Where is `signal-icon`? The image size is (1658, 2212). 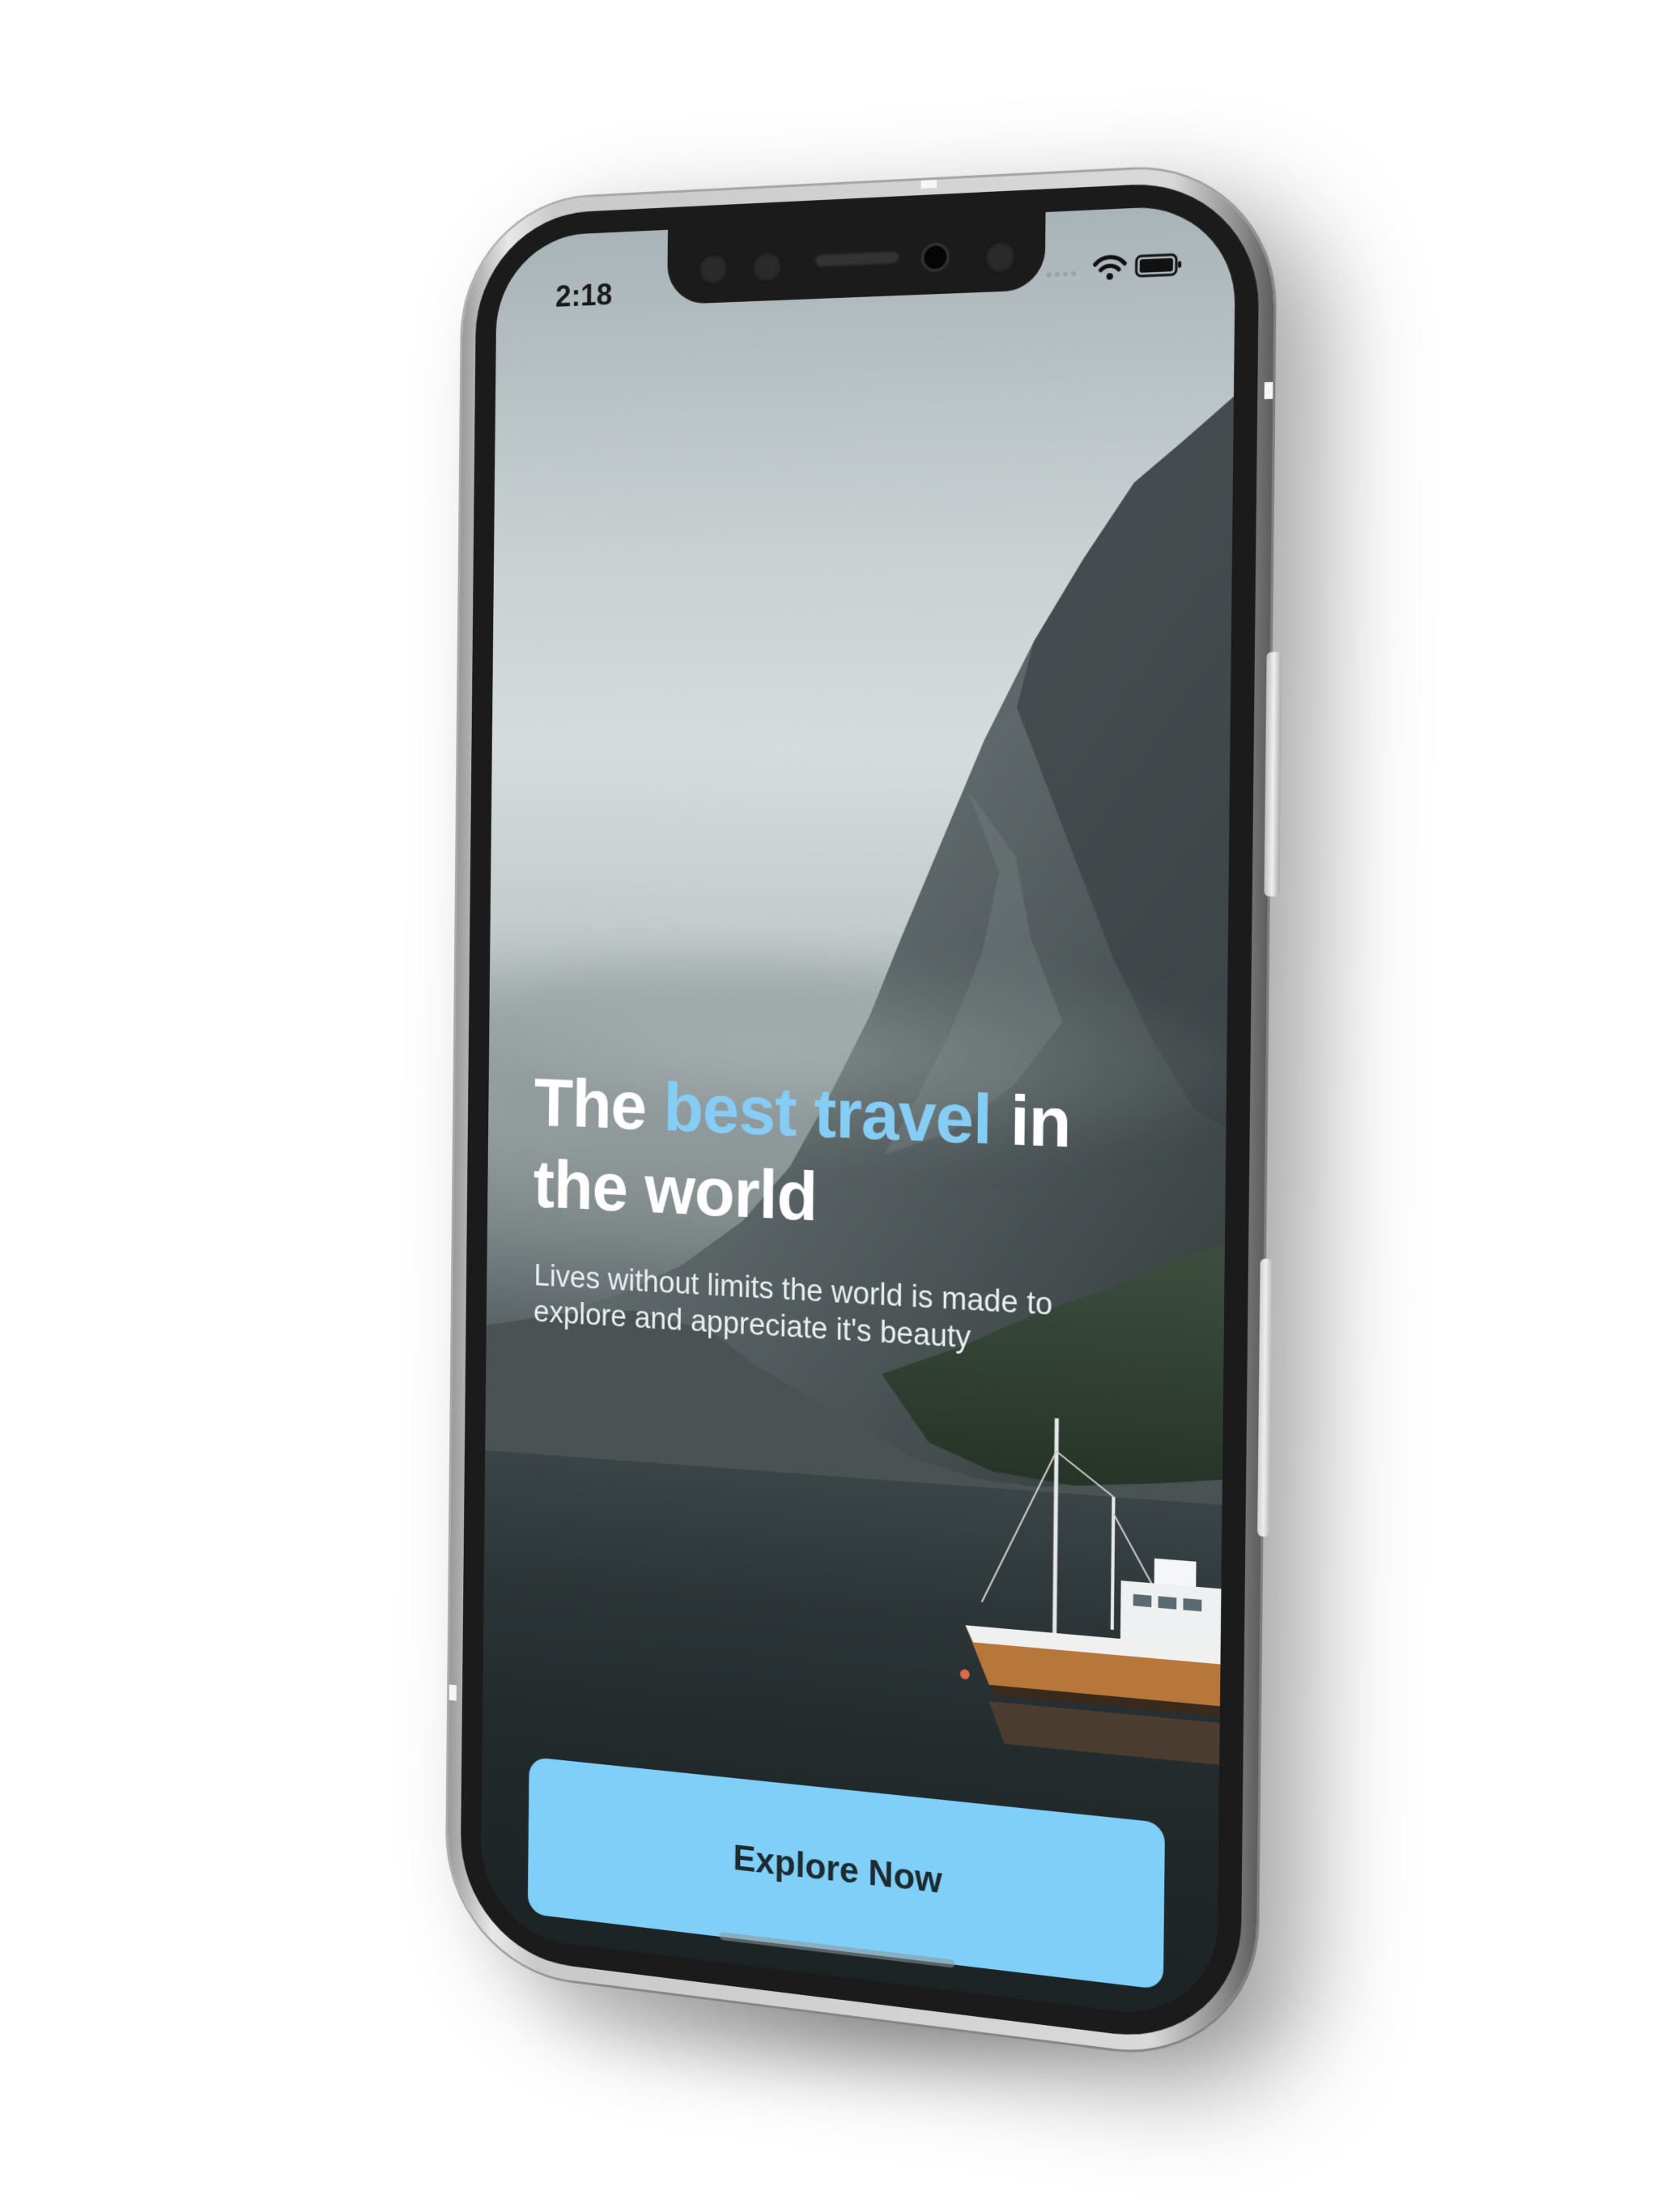
signal-icon is located at coordinates (1061, 274).